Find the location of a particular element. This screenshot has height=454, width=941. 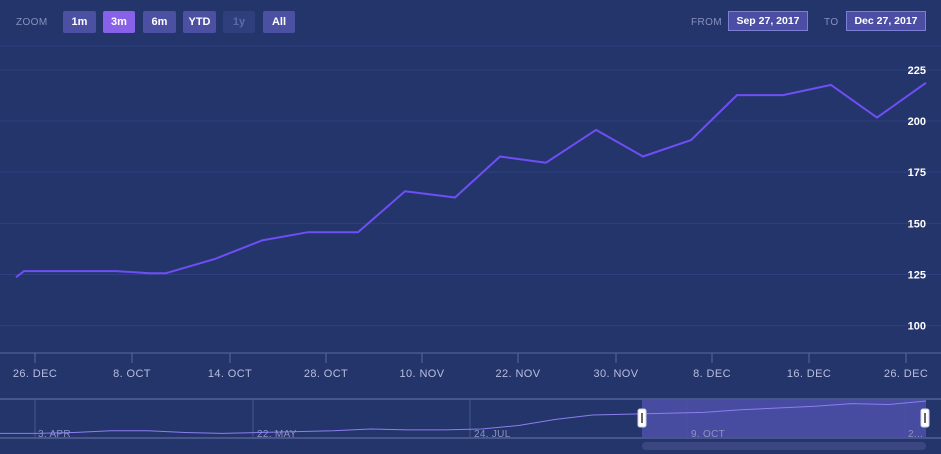

navigator-scrollbar is located at coordinates (784, 446).